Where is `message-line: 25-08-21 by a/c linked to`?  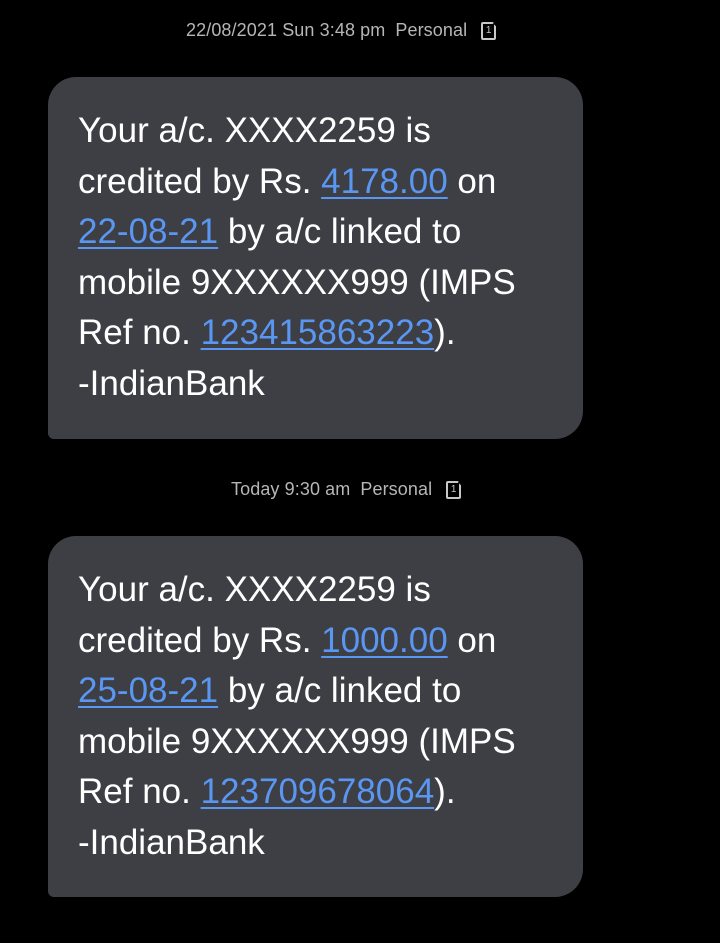 message-line: 25-08-21 by a/c linked to is located at coordinates (270, 690).